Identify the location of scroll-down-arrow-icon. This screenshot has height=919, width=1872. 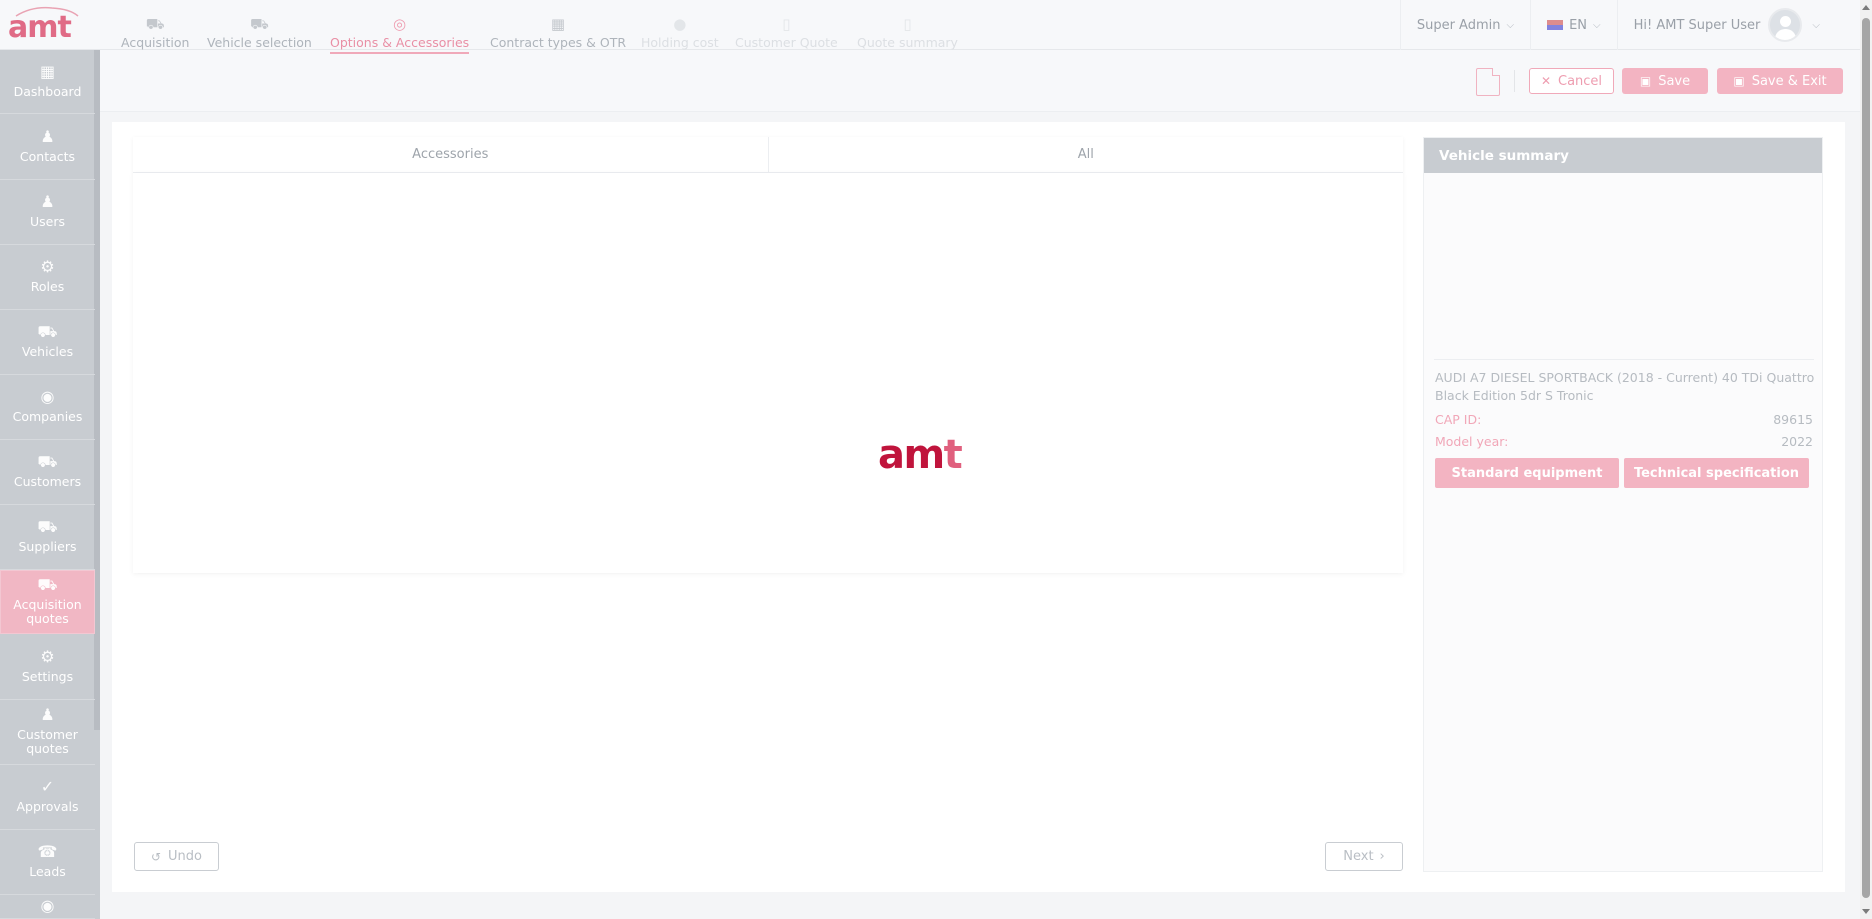
(1866, 911).